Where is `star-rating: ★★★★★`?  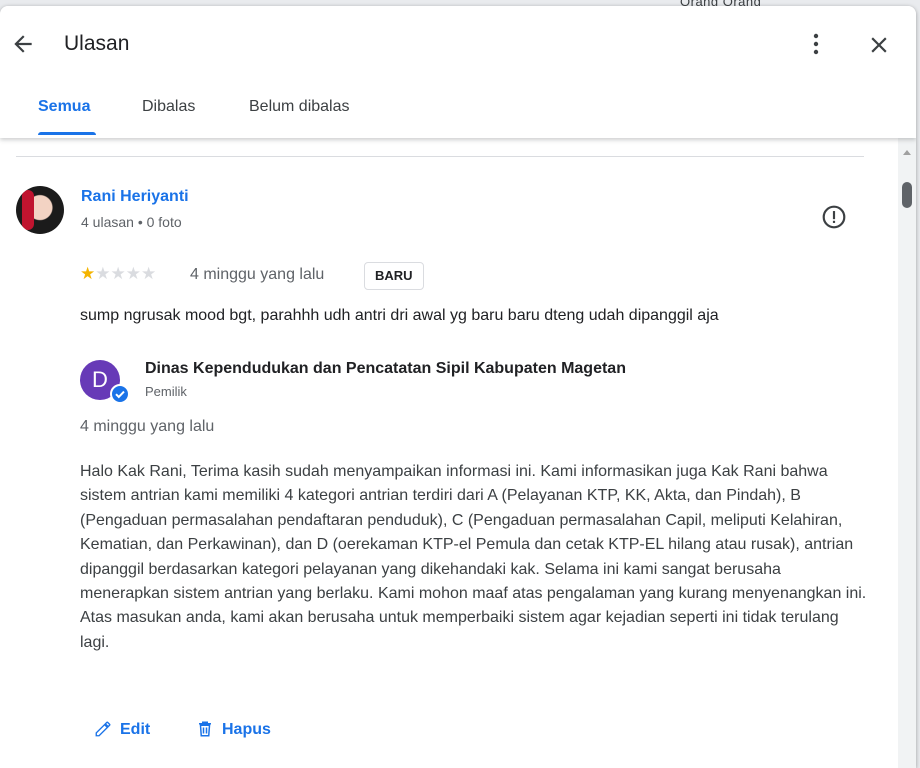 star-rating: ★★★★★ is located at coordinates (118, 274).